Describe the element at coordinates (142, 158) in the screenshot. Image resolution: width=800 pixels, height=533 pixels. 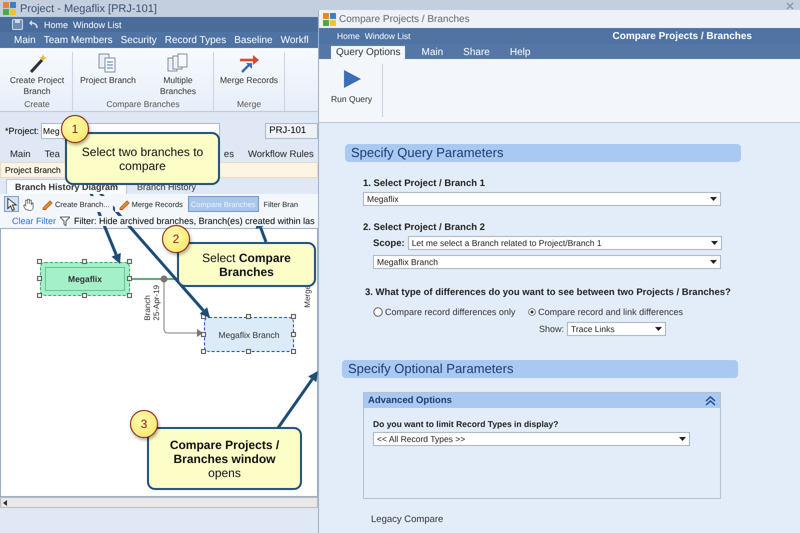
I see `callout-tooltip: Select two branches to compare` at that location.